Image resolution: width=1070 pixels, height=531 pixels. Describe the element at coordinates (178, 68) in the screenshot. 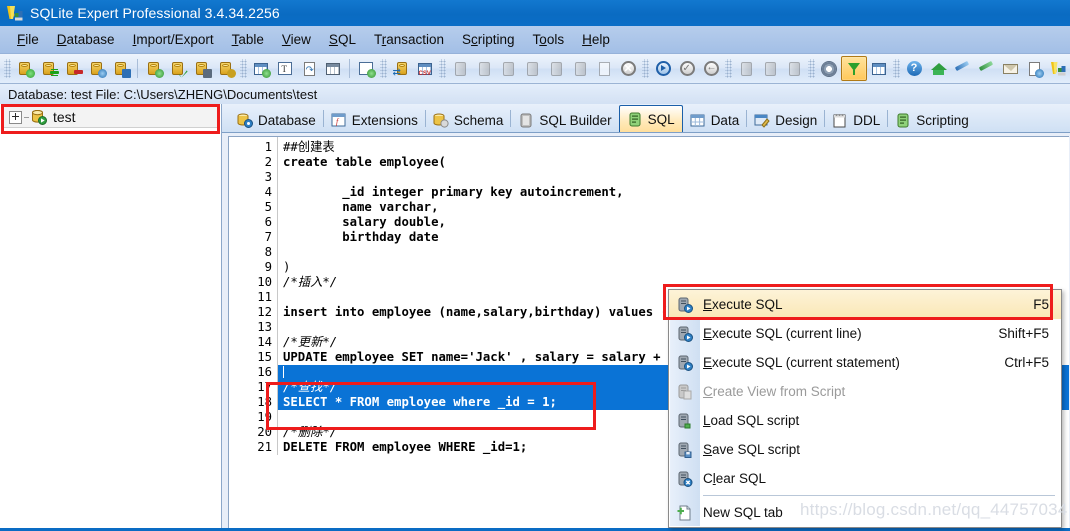

I see `verify-database-icon` at that location.